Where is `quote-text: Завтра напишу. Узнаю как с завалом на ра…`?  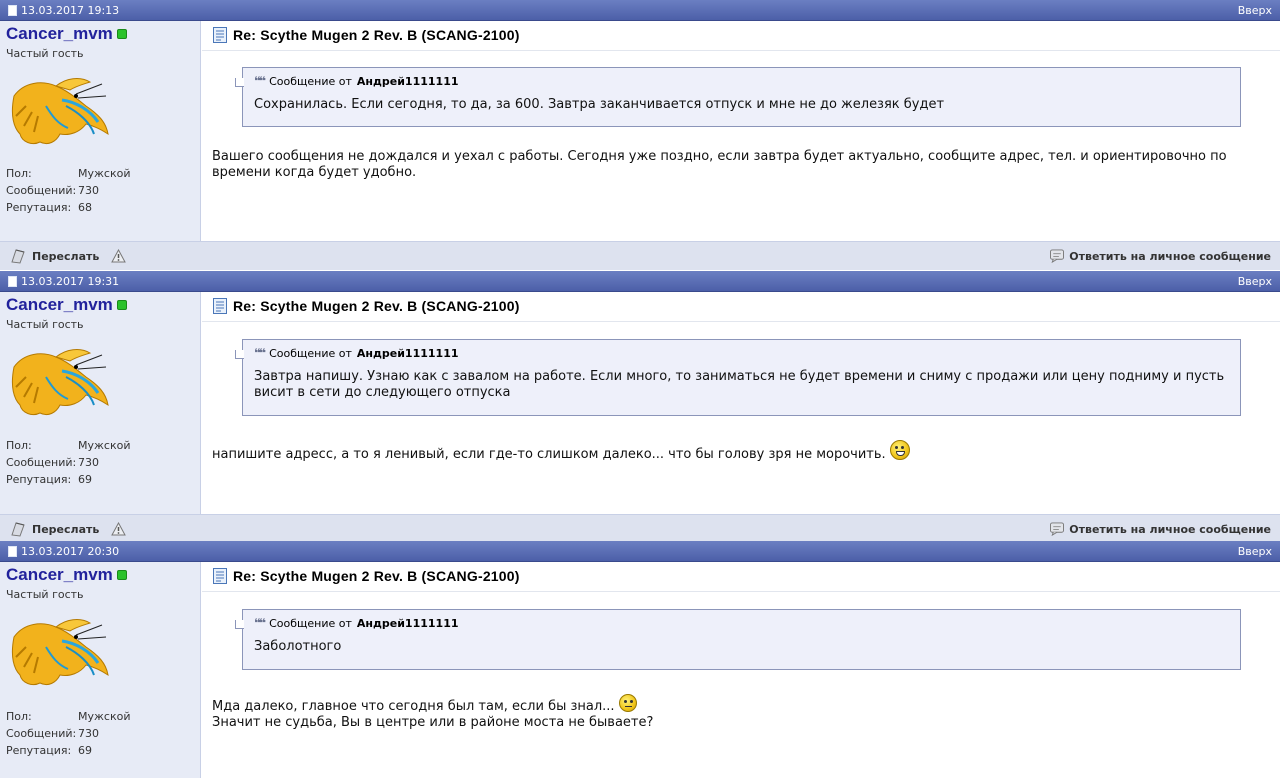 quote-text: Завтра напишу. Узнаю как с завалом на ра… is located at coordinates (739, 384).